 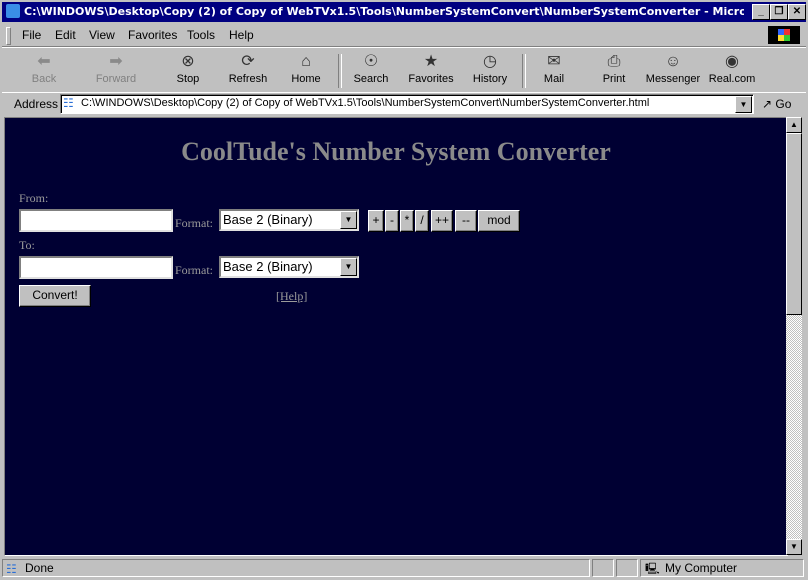 I want to click on decrement-button: --, so click(x=466, y=221).